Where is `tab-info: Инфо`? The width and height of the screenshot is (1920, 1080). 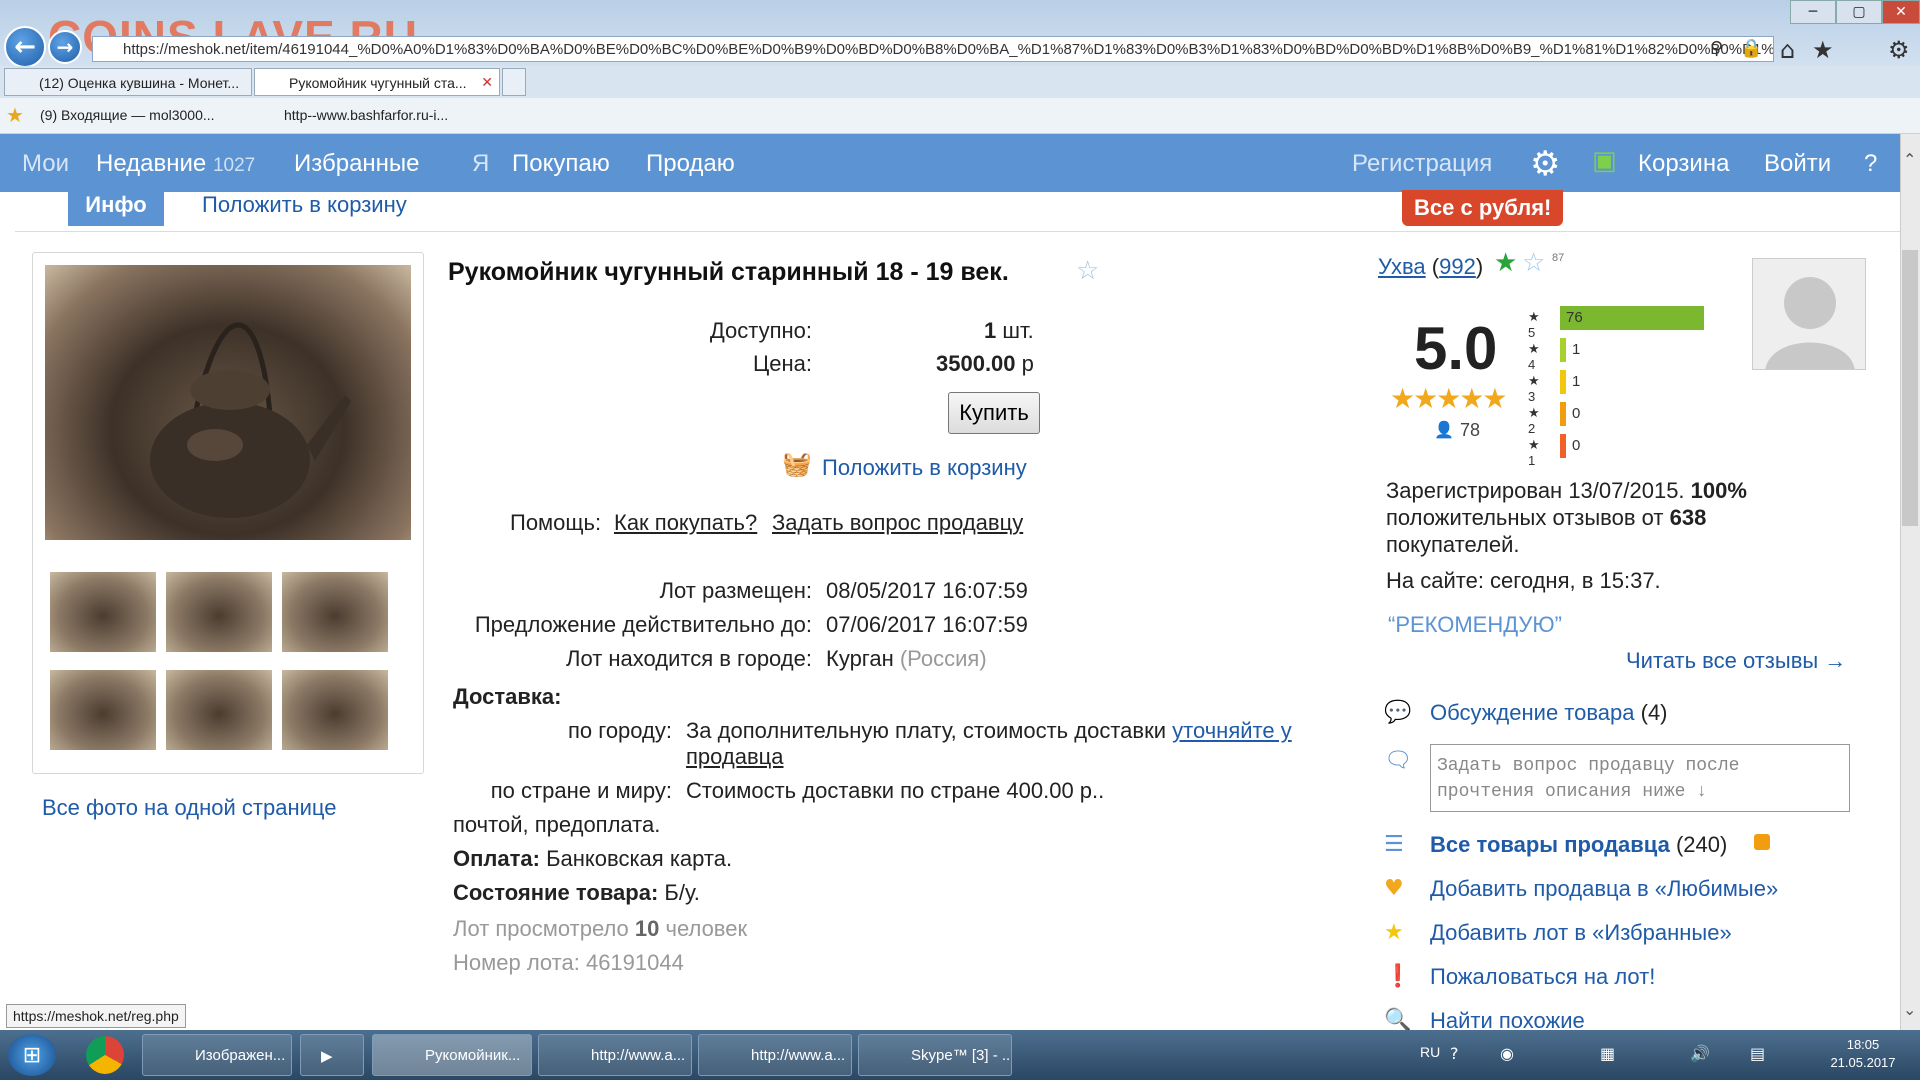 tab-info: Инфо is located at coordinates (116, 205).